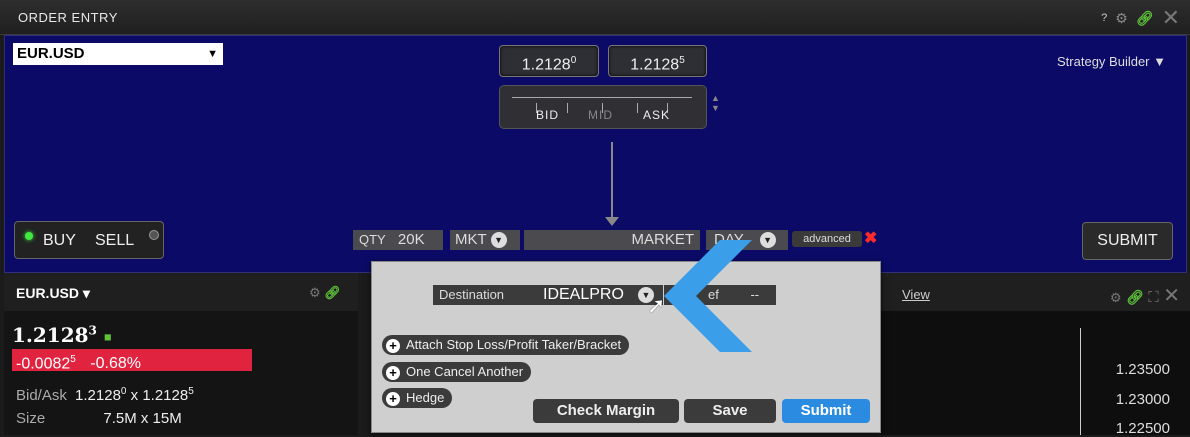  I want to click on sell-indicator-icon, so click(154, 235).